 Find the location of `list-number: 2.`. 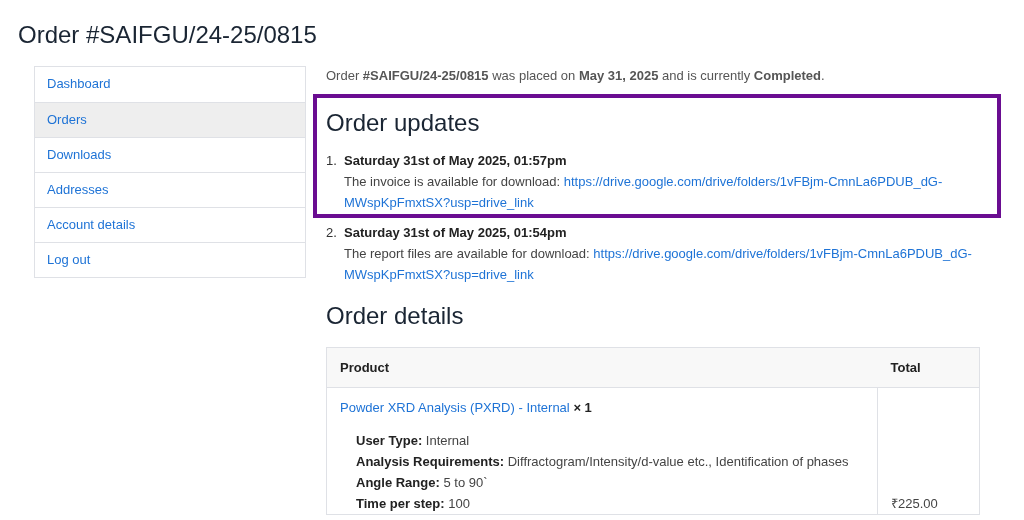

list-number: 2. is located at coordinates (332, 233).